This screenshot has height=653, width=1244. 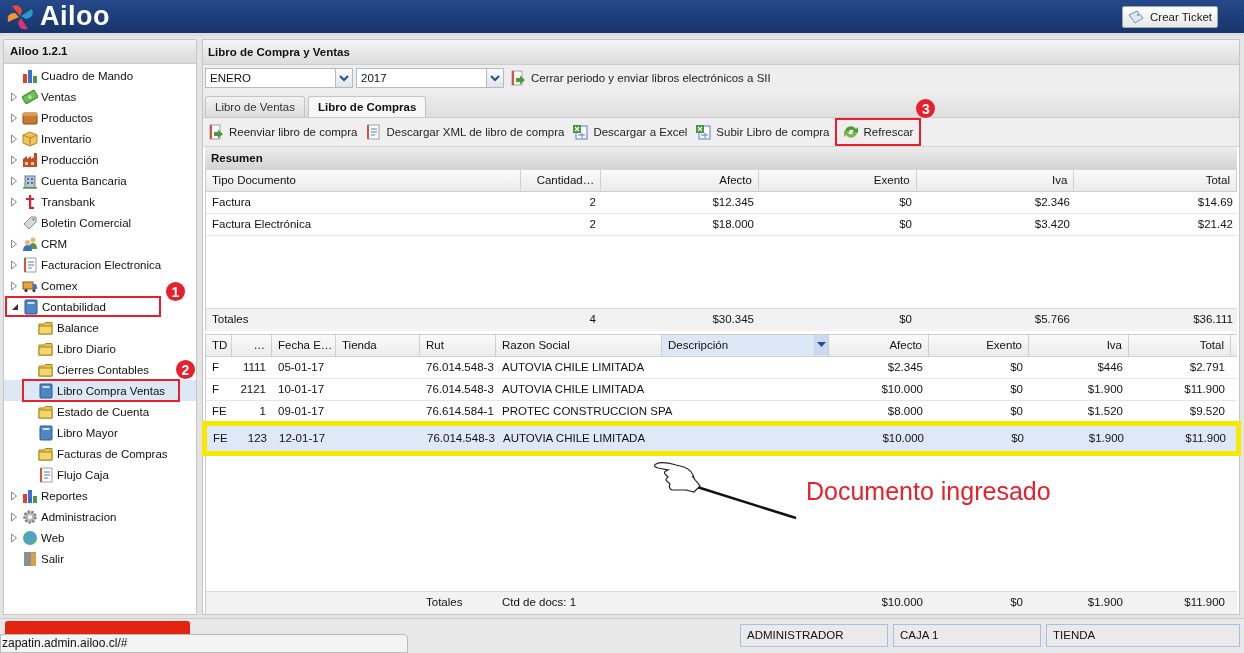 I want to click on tree-item: Estado de Cuenta, so click(x=79, y=411).